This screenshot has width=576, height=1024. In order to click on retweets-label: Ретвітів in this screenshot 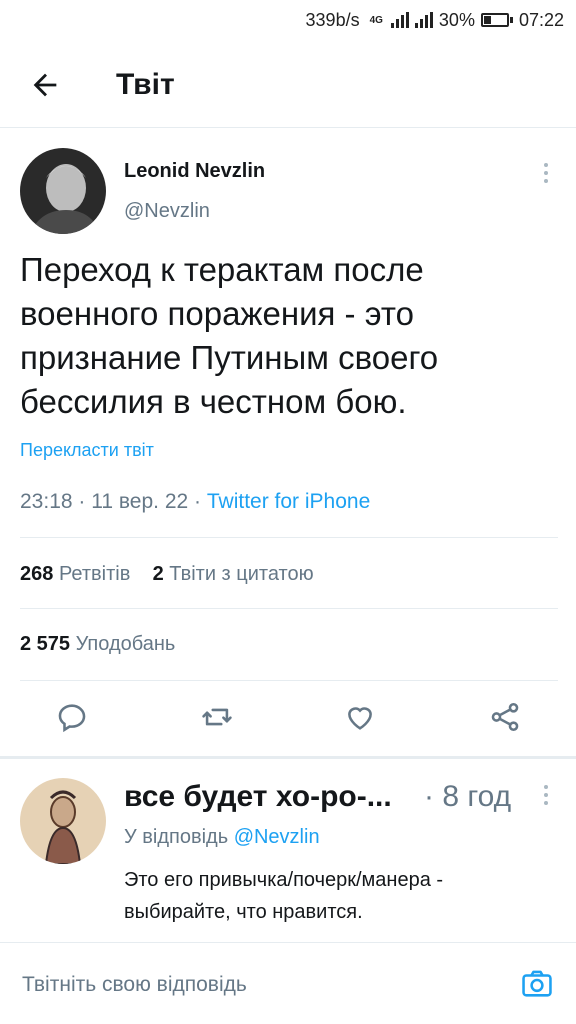, I will do `click(94, 574)`.